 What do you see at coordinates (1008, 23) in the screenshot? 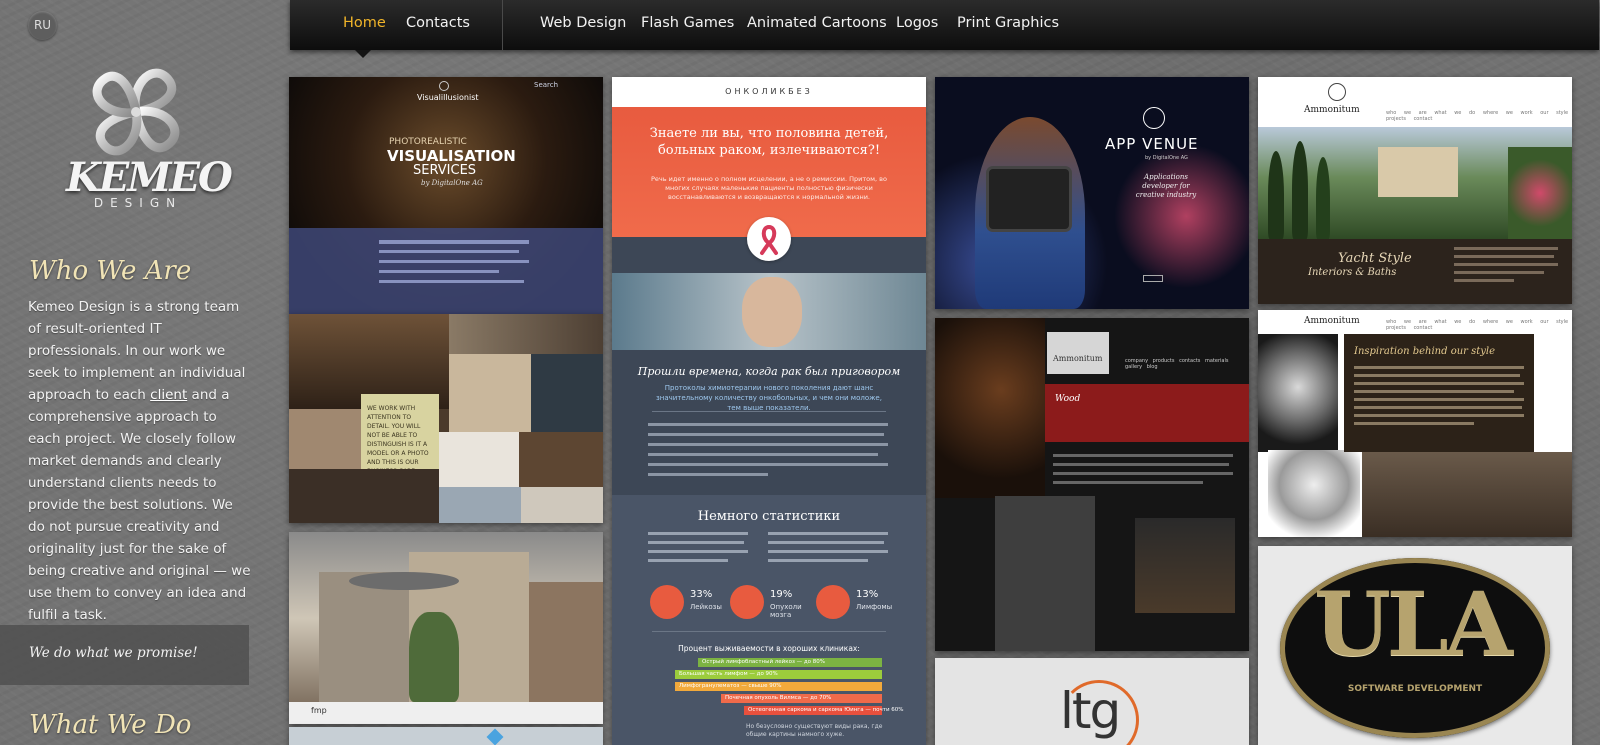
I see `nav-print-graphics: Print Graphics` at bounding box center [1008, 23].